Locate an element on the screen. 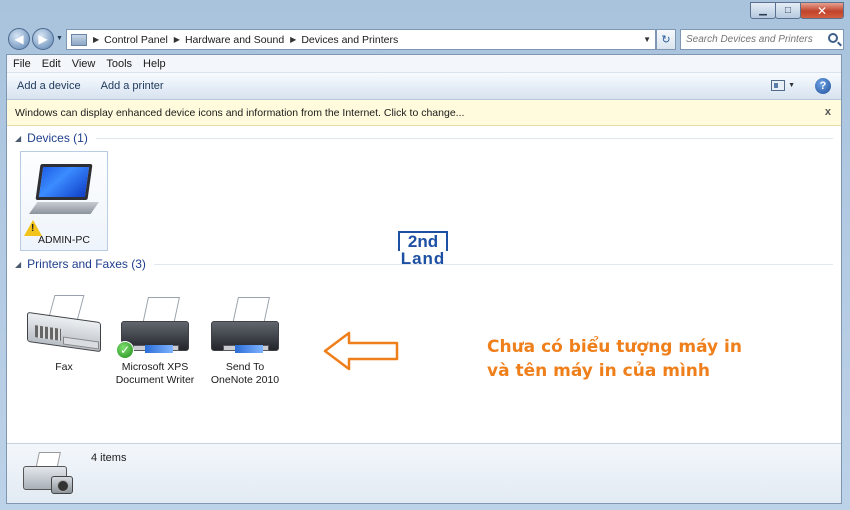  line1: Chưa có biểu tượng máy in is located at coordinates (614, 347).